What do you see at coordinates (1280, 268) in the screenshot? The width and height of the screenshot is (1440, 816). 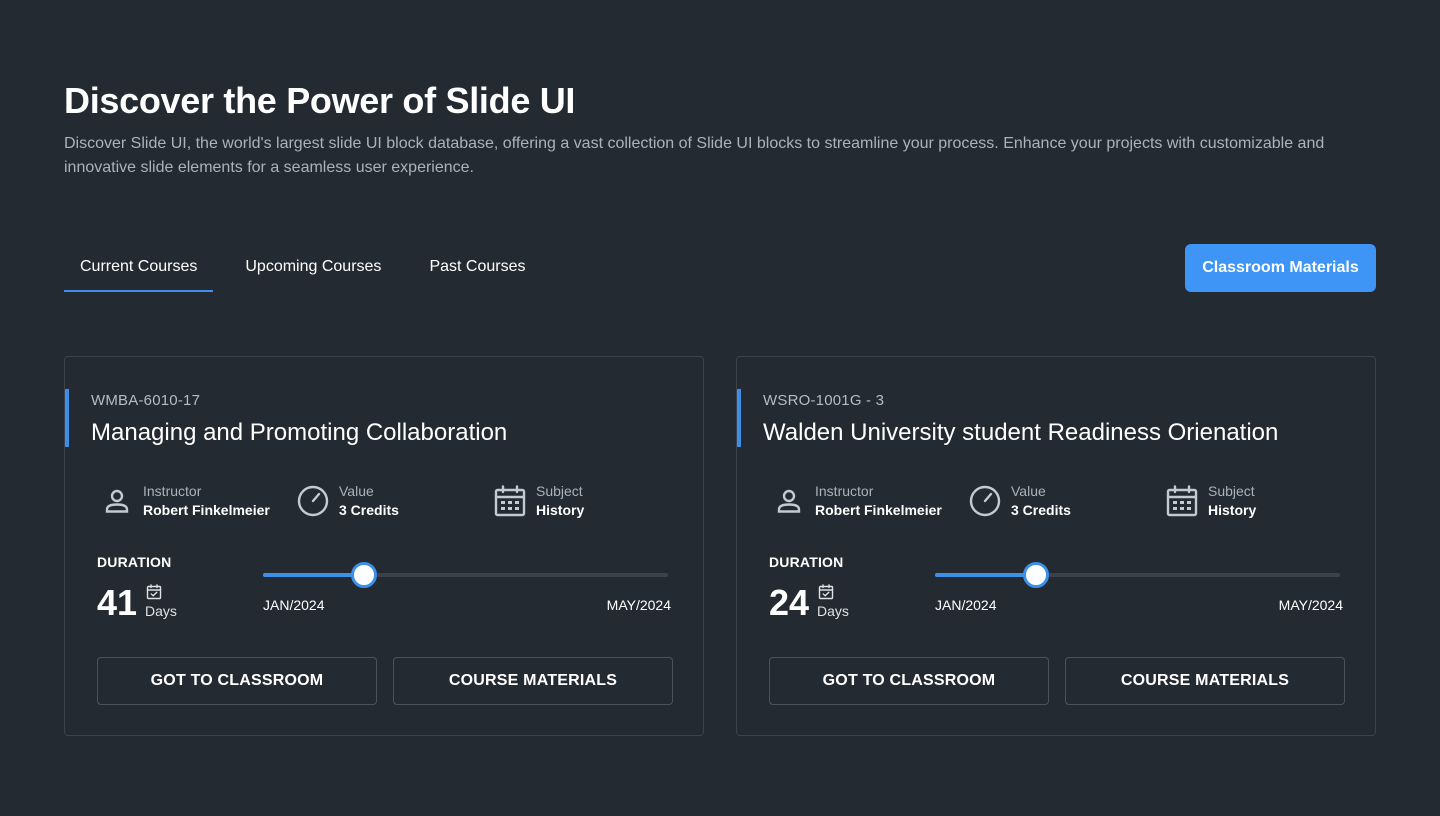 I see `classroom-materials-button: Classroom Materials` at bounding box center [1280, 268].